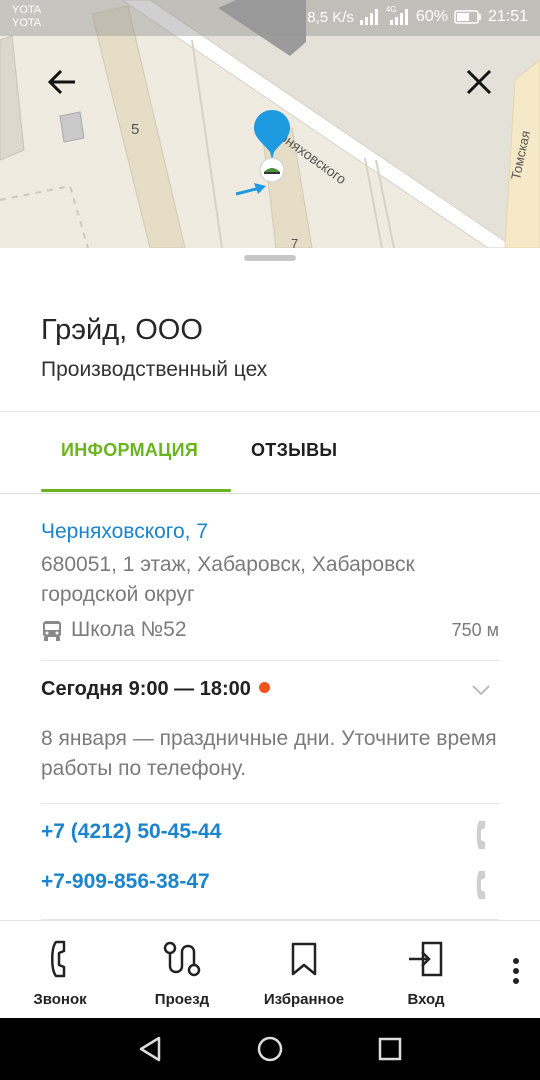 This screenshot has height=1080, width=540. Describe the element at coordinates (27, 23) in the screenshot. I see `carrier-2: YOTA` at that location.